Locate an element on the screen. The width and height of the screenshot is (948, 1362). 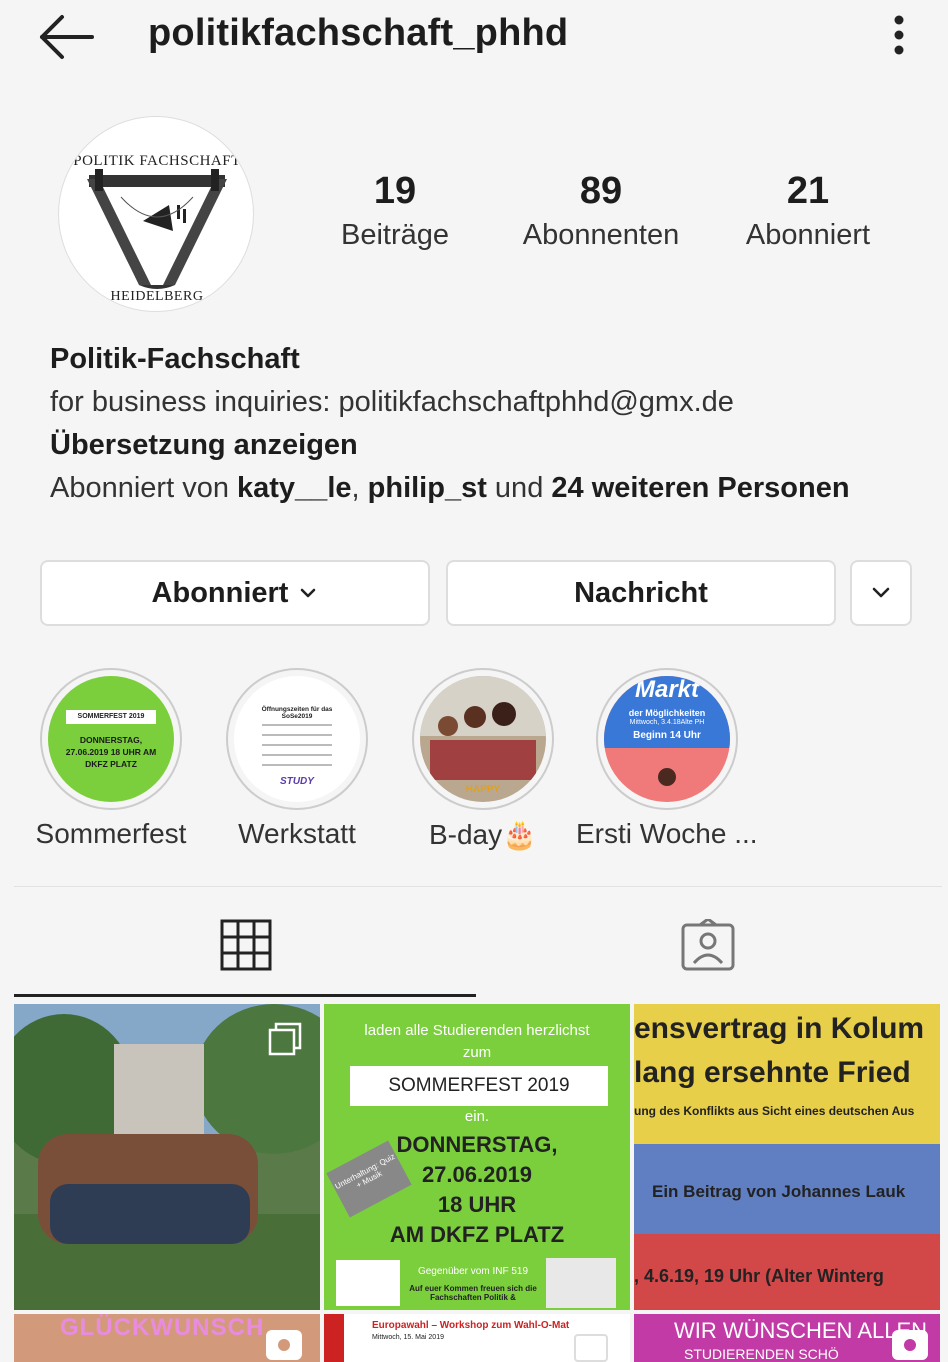
active-tab-indicator is located at coordinates (245, 995).